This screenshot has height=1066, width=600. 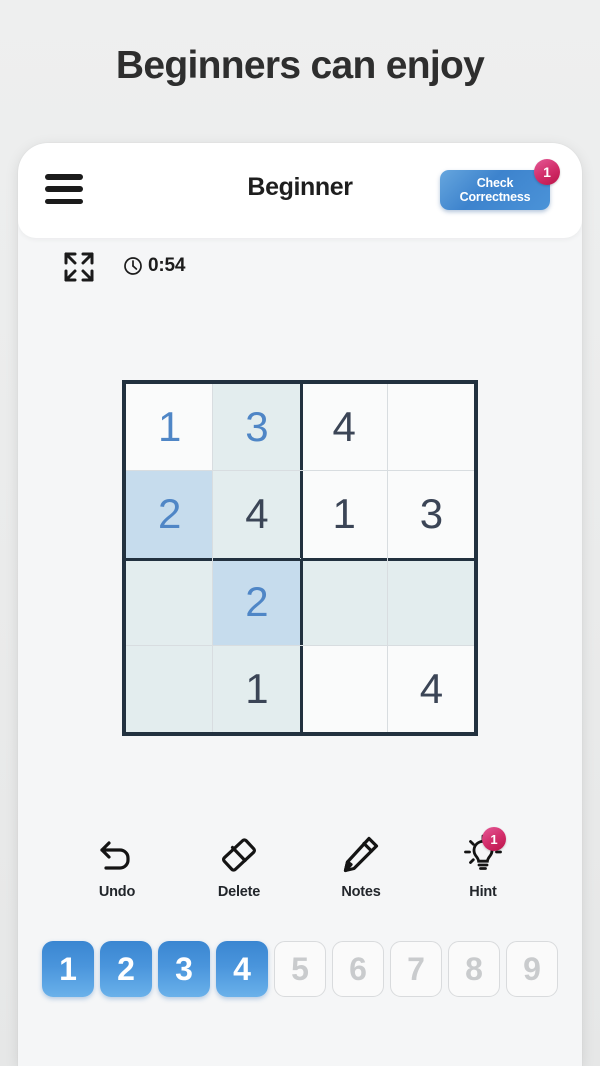 What do you see at coordinates (361, 892) in the screenshot?
I see `tool-label: Notes` at bounding box center [361, 892].